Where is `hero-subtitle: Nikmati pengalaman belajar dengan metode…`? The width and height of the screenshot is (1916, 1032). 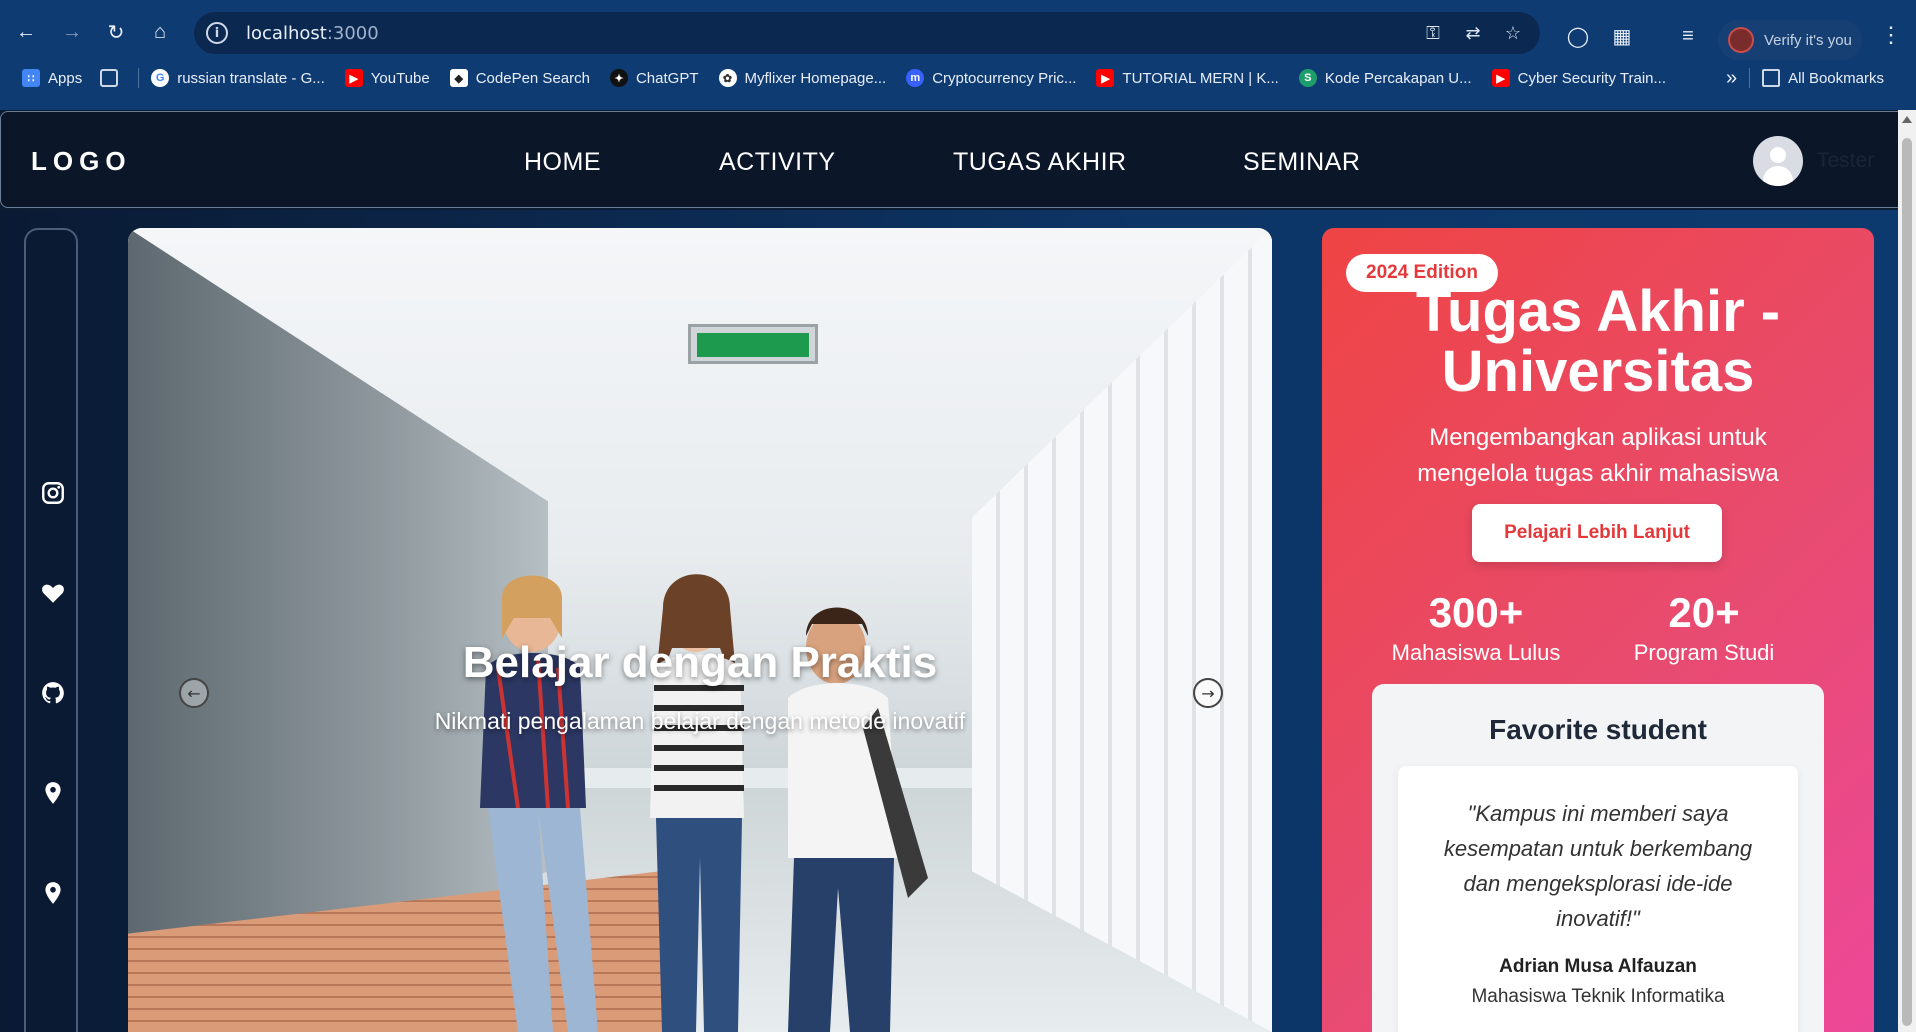 hero-subtitle: Nikmati pengalaman belajar dengan metode… is located at coordinates (700, 721).